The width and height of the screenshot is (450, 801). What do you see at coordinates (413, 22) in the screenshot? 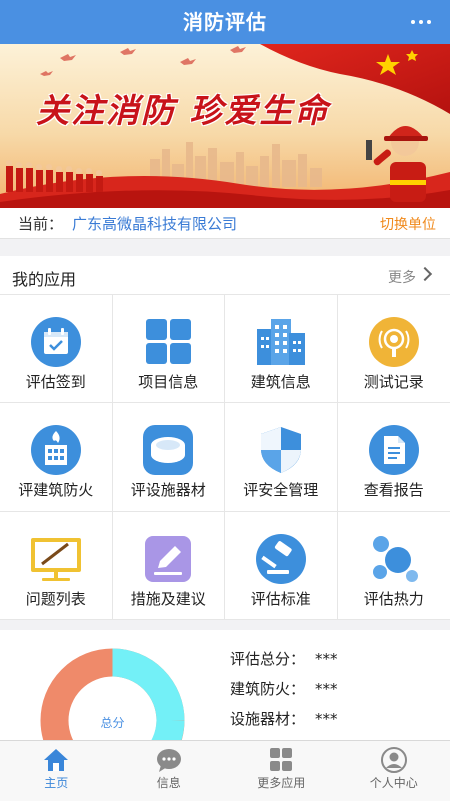
I see `more-dots-icon` at bounding box center [413, 22].